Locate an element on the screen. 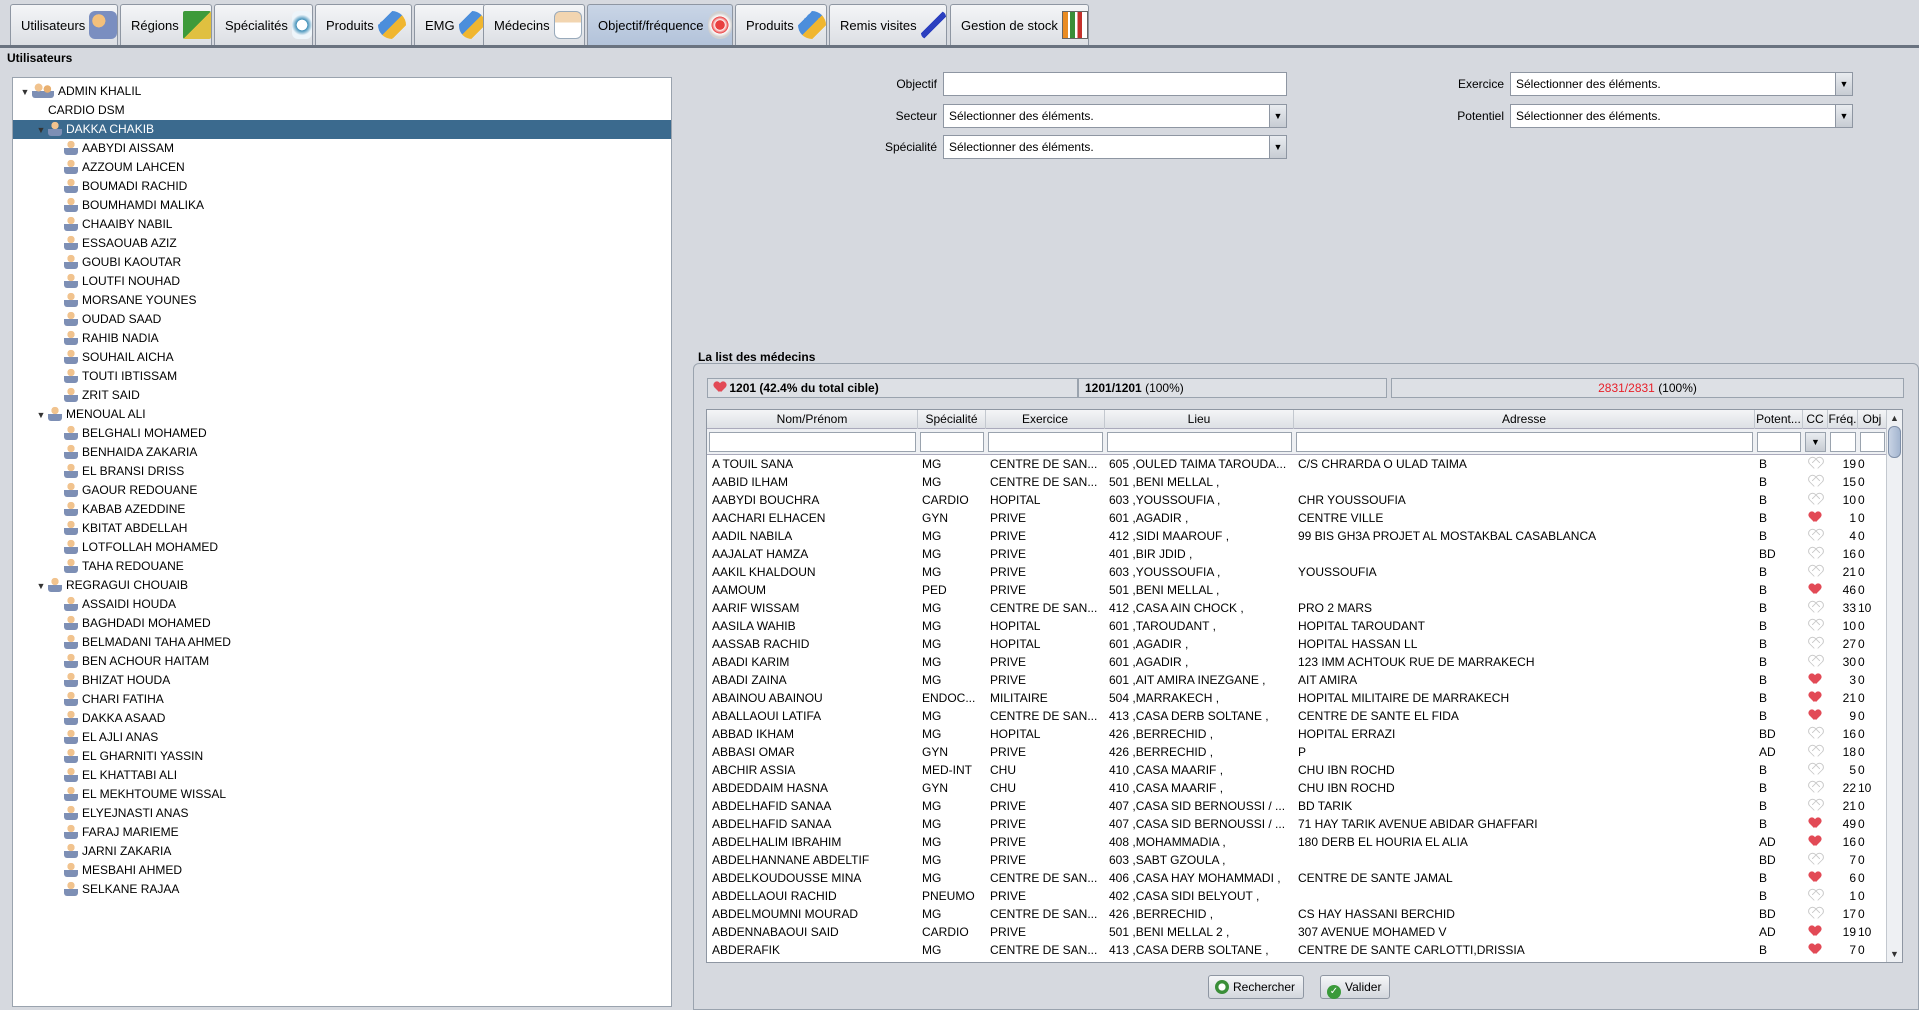 The height and width of the screenshot is (1010, 1919). tab-remis-visites: Remis visites is located at coordinates (888, 24).